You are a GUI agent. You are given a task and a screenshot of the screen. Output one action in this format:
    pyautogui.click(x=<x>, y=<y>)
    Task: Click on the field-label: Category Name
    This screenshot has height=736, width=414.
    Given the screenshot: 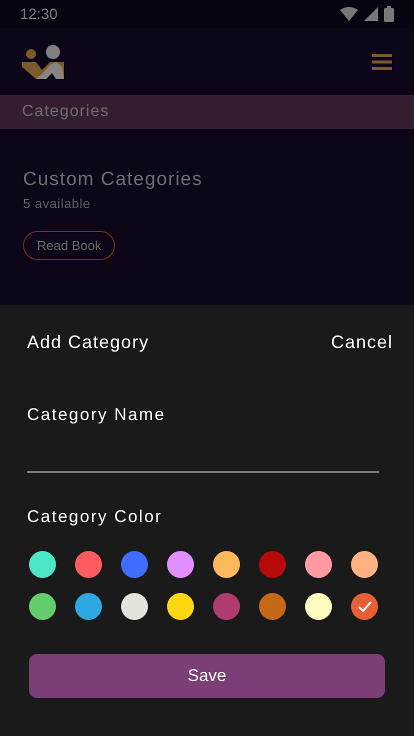 What is the action you would take?
    pyautogui.click(x=97, y=415)
    